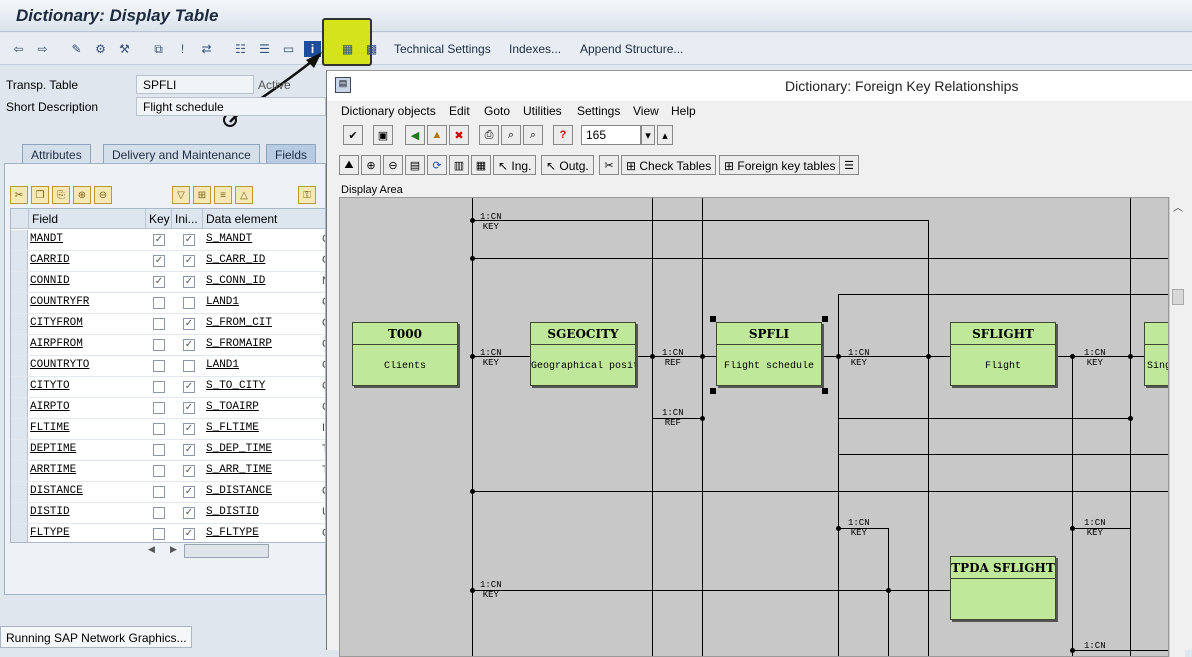 The height and width of the screenshot is (657, 1192). What do you see at coordinates (264, 219) in the screenshot?
I see `column-header-data-element: Data element` at bounding box center [264, 219].